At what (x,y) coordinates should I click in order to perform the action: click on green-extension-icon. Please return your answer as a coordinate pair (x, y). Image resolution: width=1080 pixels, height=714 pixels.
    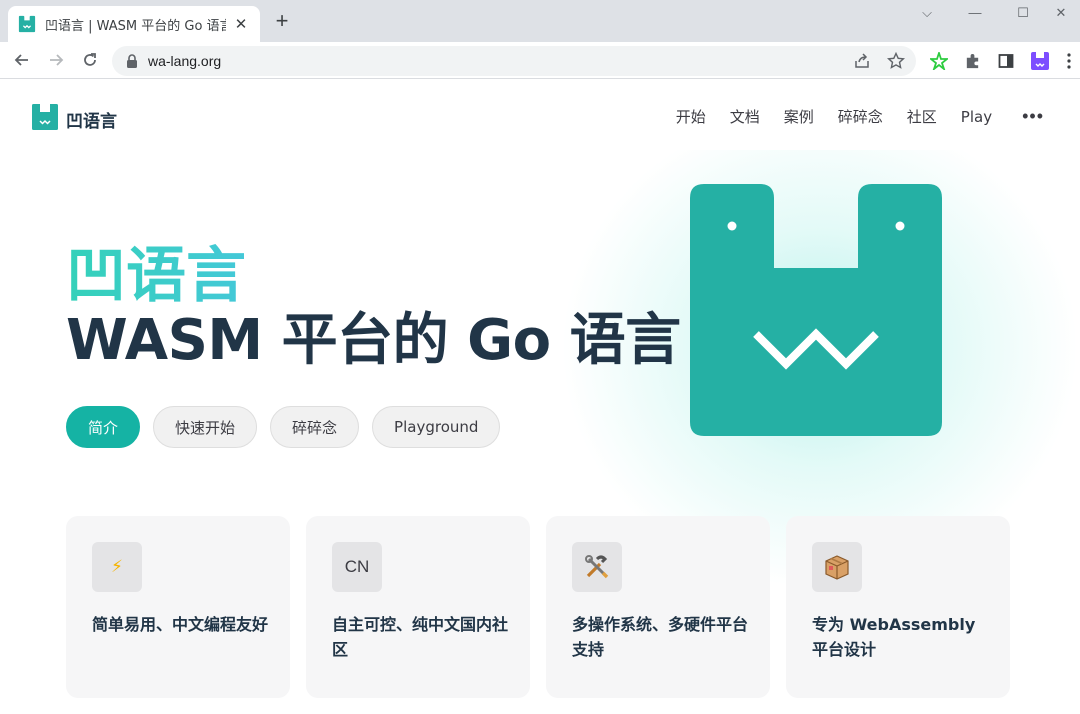
    Looking at the image, I should click on (939, 61).